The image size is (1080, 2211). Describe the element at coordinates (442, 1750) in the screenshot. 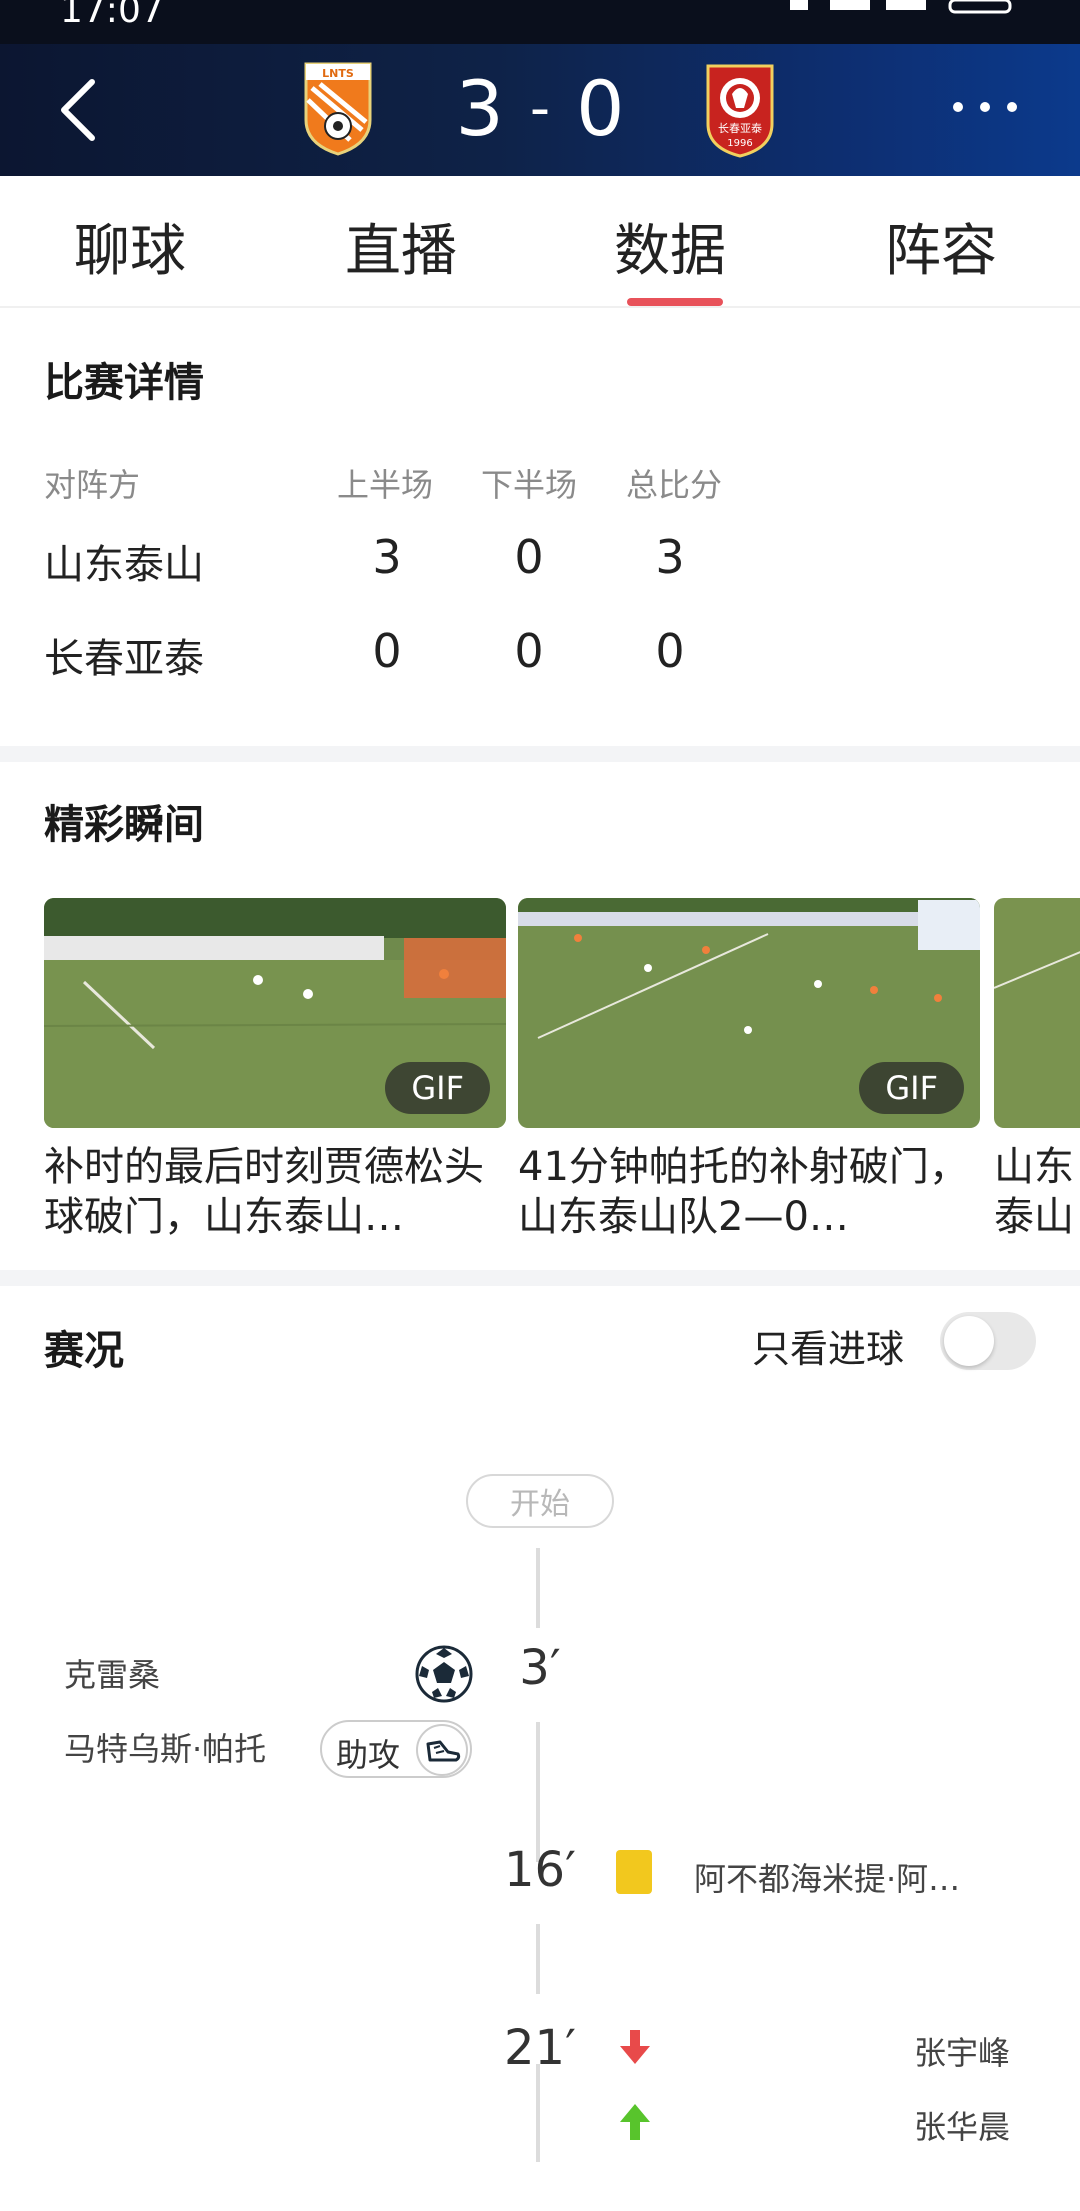

I see `boot-icon` at that location.